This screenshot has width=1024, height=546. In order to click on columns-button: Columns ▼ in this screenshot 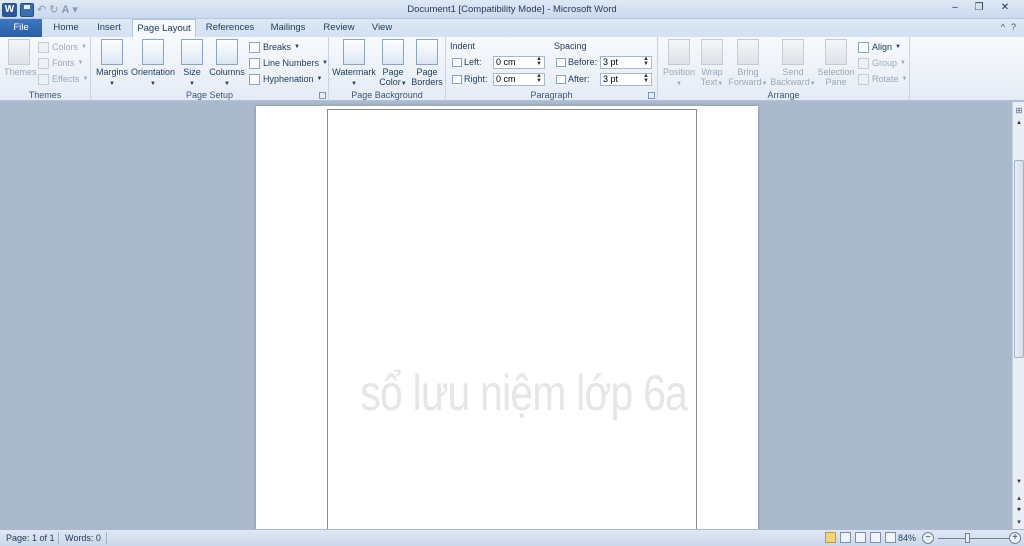, I will do `click(227, 64)`.